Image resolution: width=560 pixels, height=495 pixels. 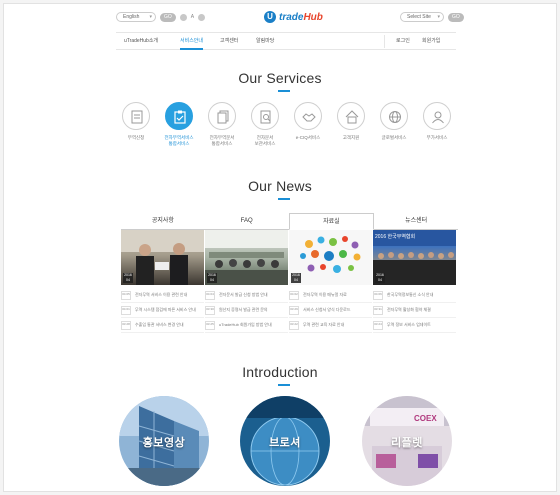 What do you see at coordinates (294, 310) in the screenshot?
I see `list-item-date: 03 29` at bounding box center [294, 310].